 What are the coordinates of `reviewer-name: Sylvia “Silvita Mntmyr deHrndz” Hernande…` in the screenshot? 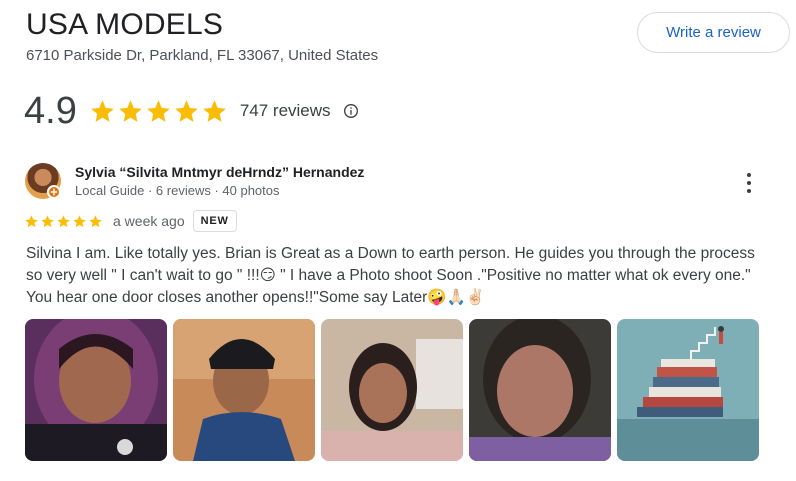 It's located at (219, 172).